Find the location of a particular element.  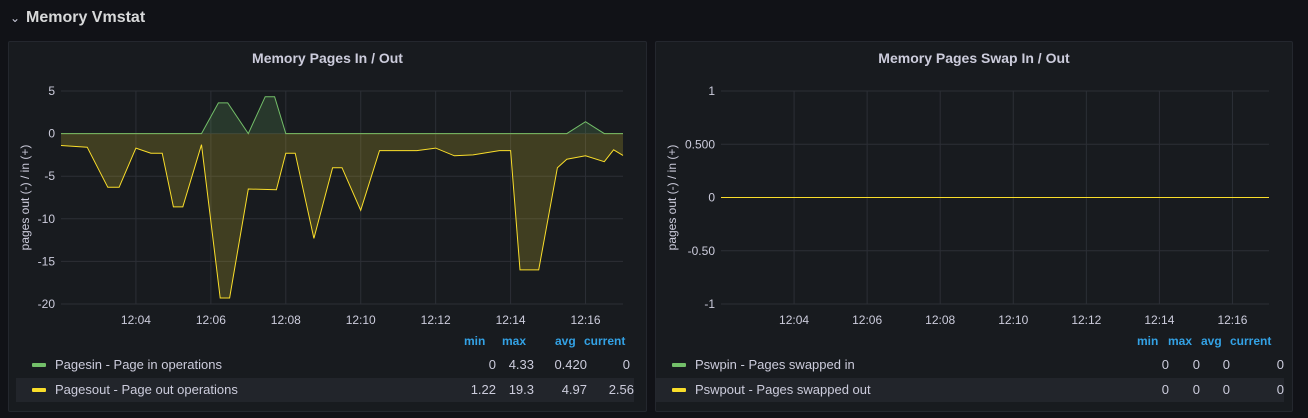

legend-series-name: Pagesin - Page in operations is located at coordinates (138, 364).